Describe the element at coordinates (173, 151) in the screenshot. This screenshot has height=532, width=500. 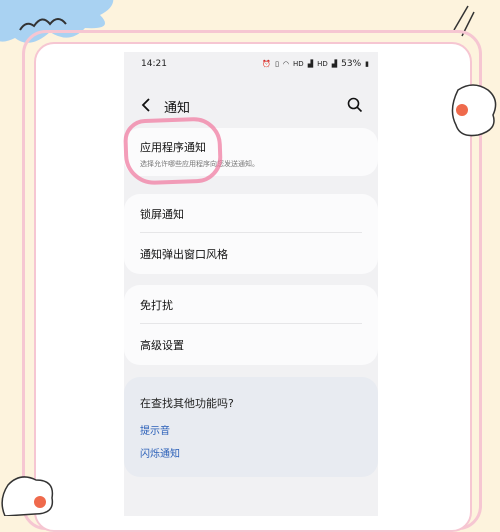
I see `highlight-circle-annotation` at that location.